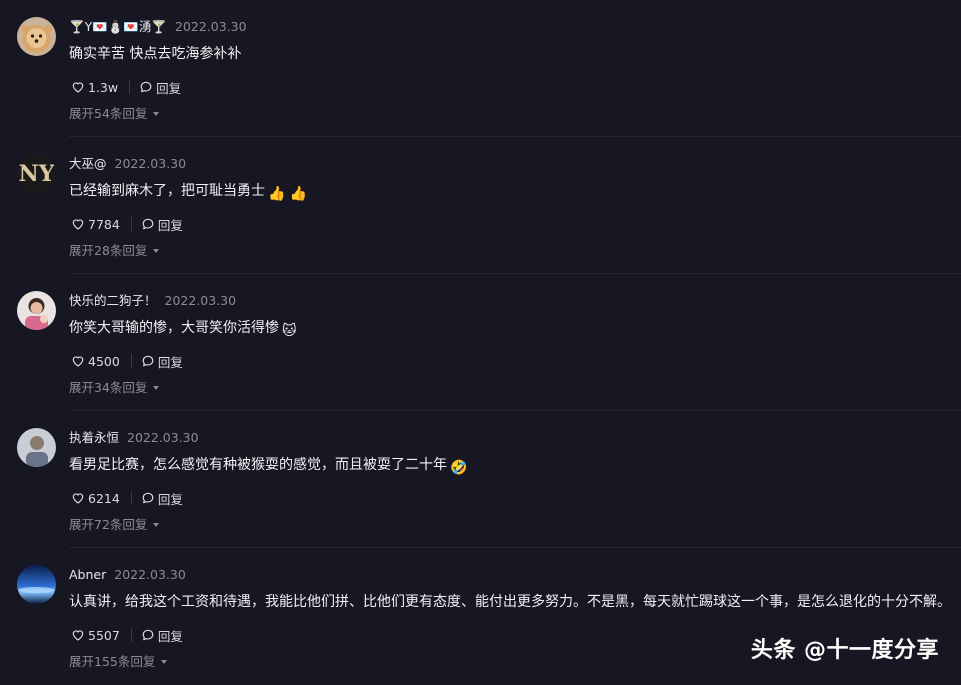 The image size is (961, 685). I want to click on expand-replies-button: 展开72条回复, so click(114, 525).